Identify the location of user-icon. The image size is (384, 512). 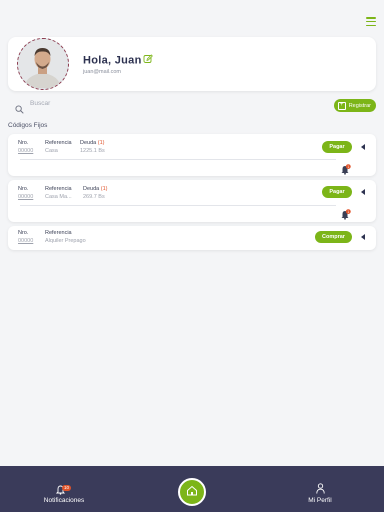
(320, 489).